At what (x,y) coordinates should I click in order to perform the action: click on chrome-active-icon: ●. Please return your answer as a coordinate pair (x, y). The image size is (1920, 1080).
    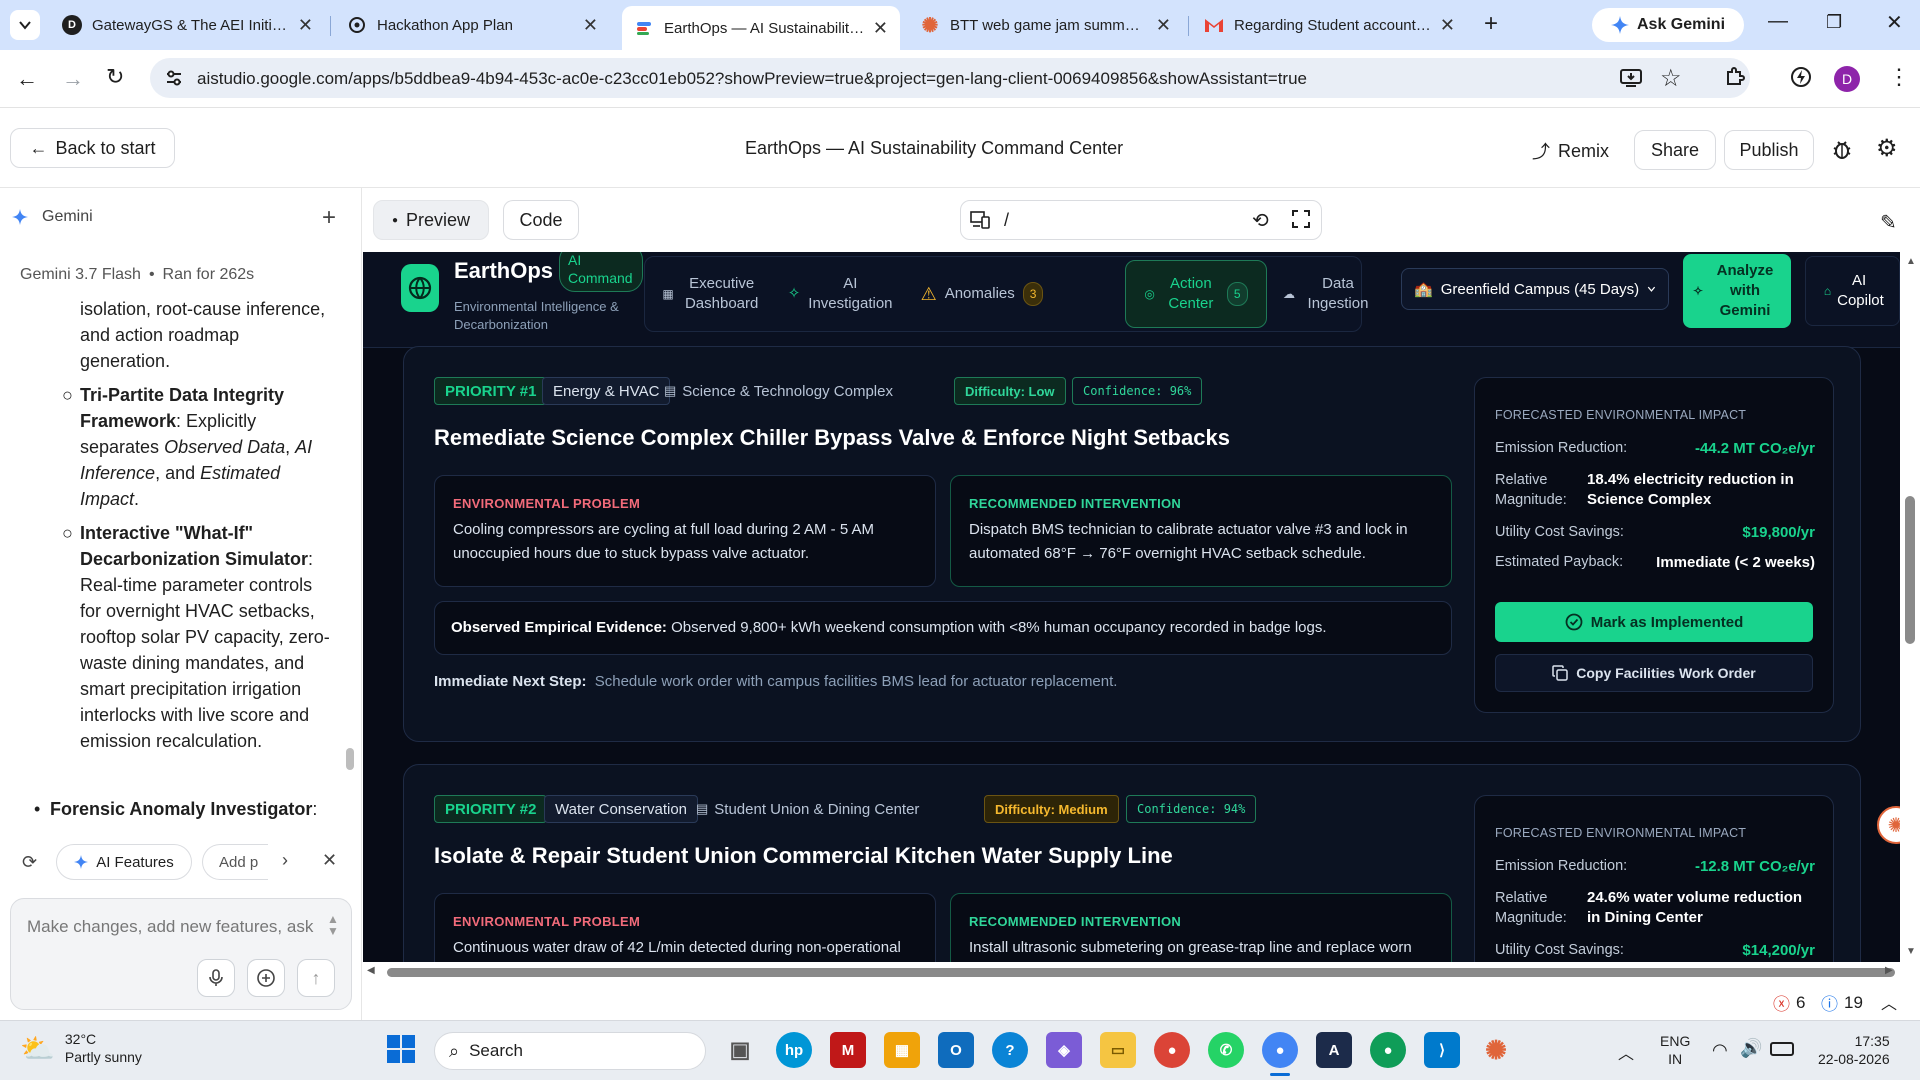
    Looking at the image, I should click on (1280, 1050).